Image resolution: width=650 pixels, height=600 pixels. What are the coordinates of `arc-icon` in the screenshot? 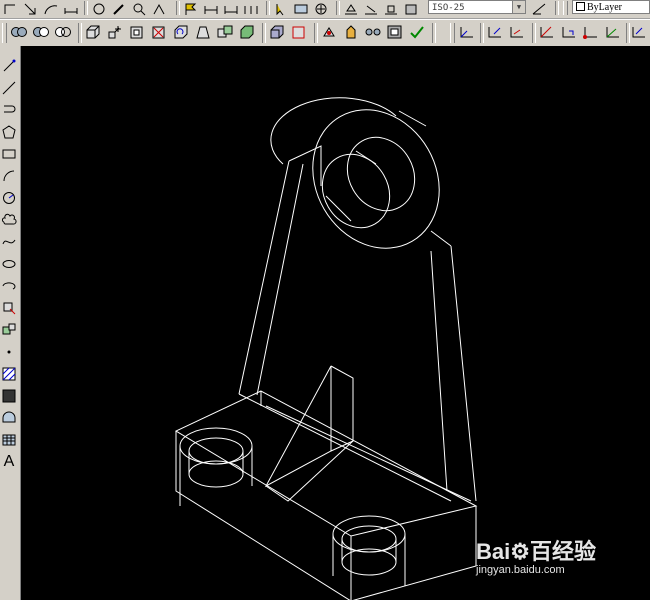 It's located at (51, 9).